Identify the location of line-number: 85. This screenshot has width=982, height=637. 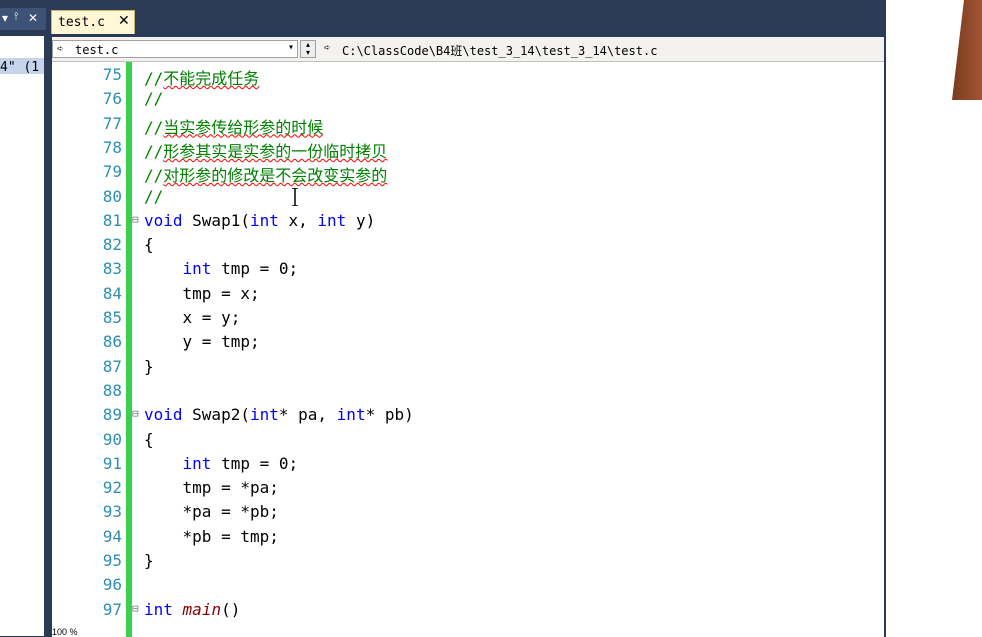
(112, 317).